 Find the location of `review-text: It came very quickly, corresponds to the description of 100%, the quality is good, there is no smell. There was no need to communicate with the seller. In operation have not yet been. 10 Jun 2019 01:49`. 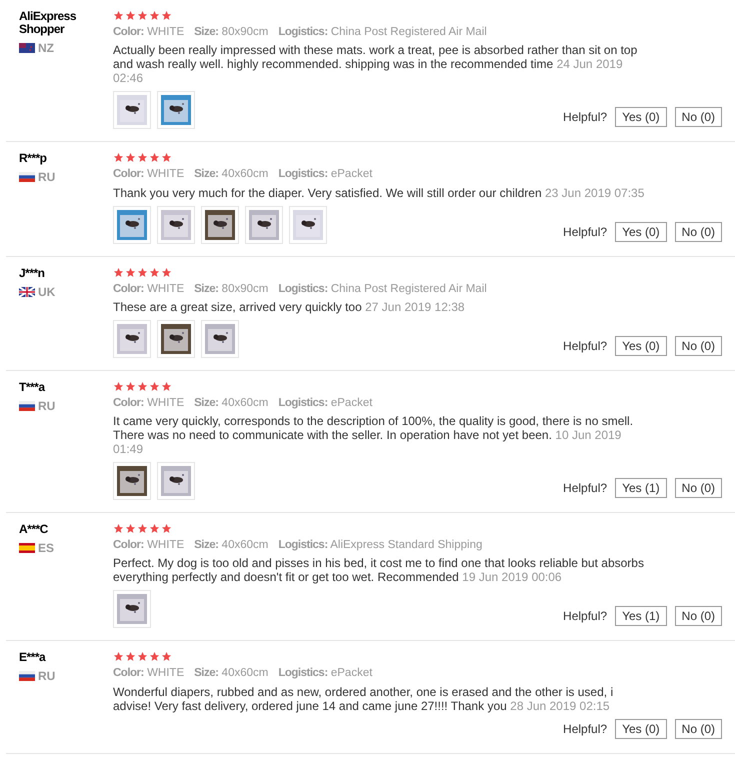

review-text: It came very quickly, corresponds to the description of 100%, the quality is good, there is no smell. There was no need to communicate with the seller. In operation have not yet been. 10 Jun 2019 01:49 is located at coordinates (373, 435).